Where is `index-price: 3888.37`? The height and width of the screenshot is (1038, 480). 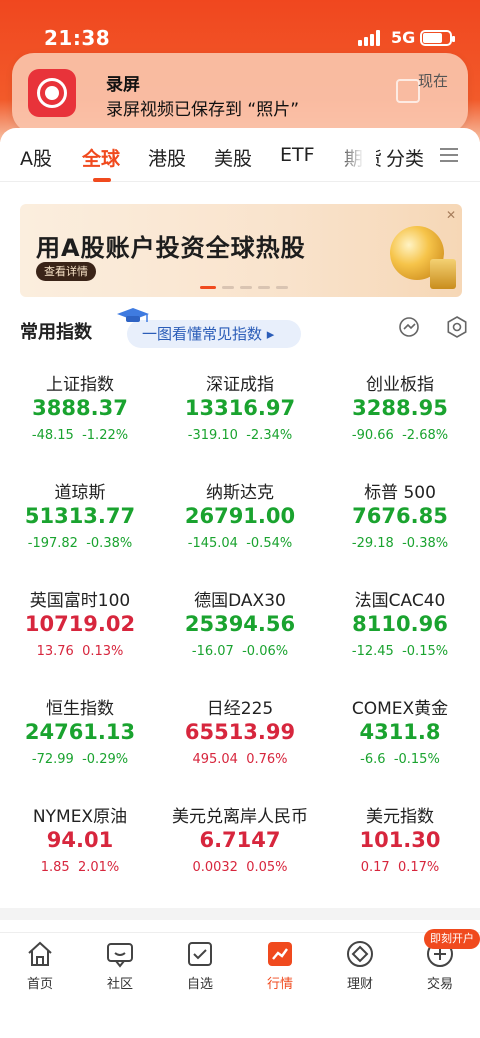 index-price: 3888.37 is located at coordinates (80, 408).